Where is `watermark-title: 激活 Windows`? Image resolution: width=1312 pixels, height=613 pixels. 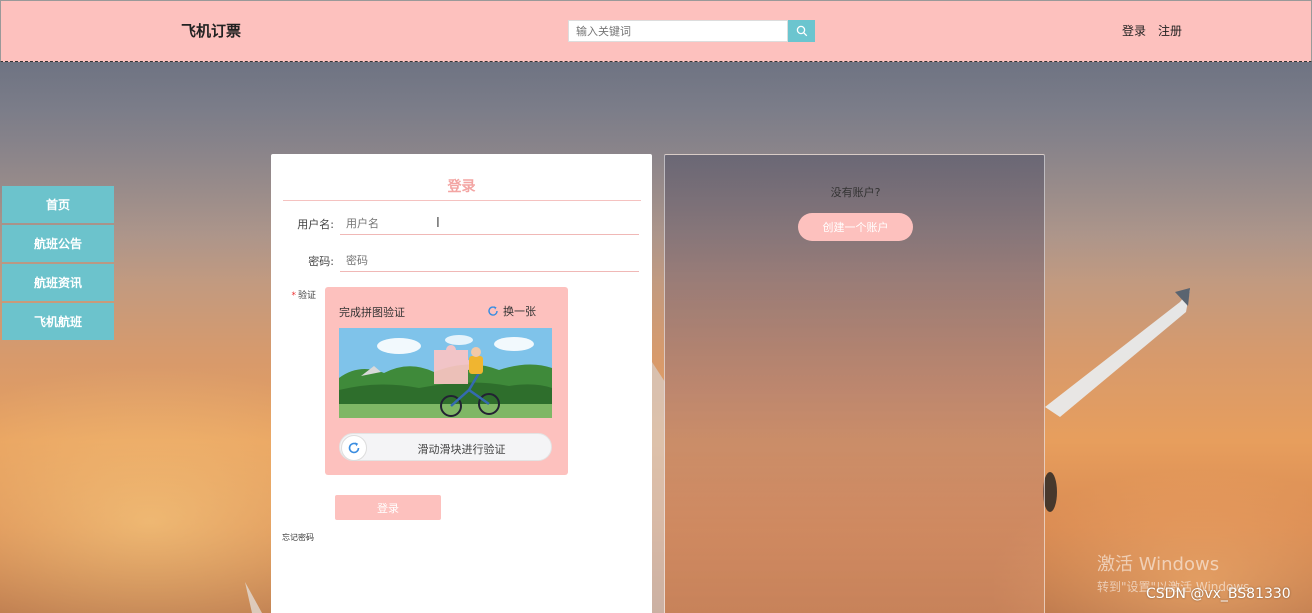
watermark-title: 激活 Windows is located at coordinates (1158, 564).